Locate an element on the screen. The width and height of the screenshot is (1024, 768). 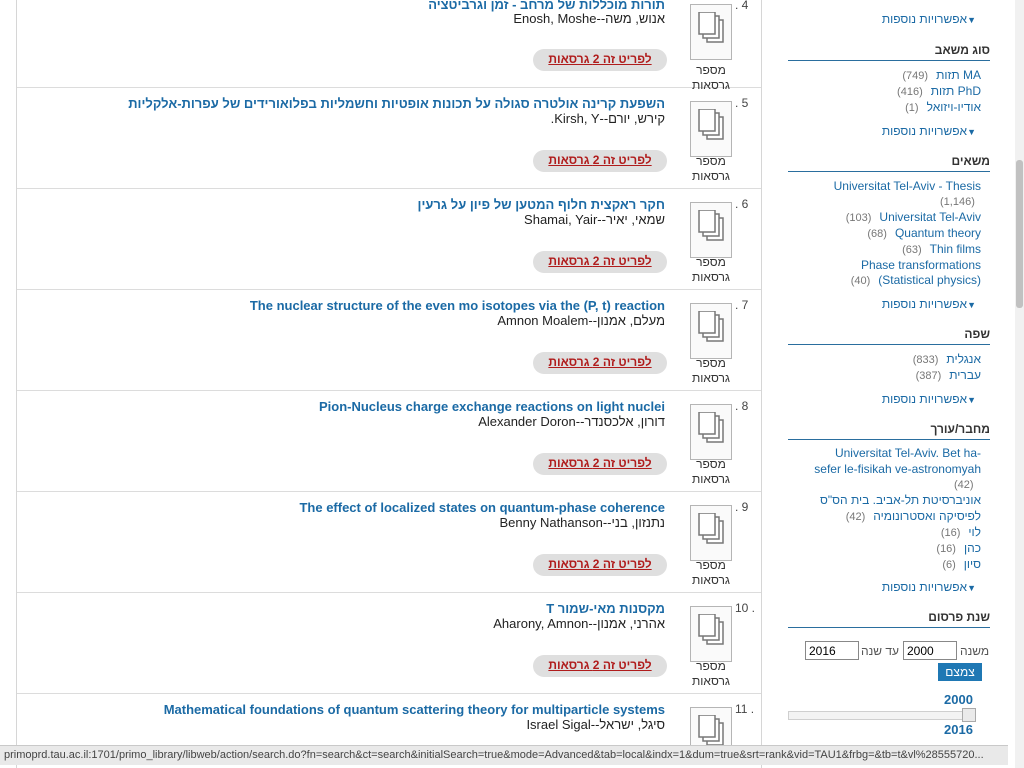
record-title-link: חקר ראקצית חלוף המטען של פיון על גרעין is located at coordinates (541, 204).